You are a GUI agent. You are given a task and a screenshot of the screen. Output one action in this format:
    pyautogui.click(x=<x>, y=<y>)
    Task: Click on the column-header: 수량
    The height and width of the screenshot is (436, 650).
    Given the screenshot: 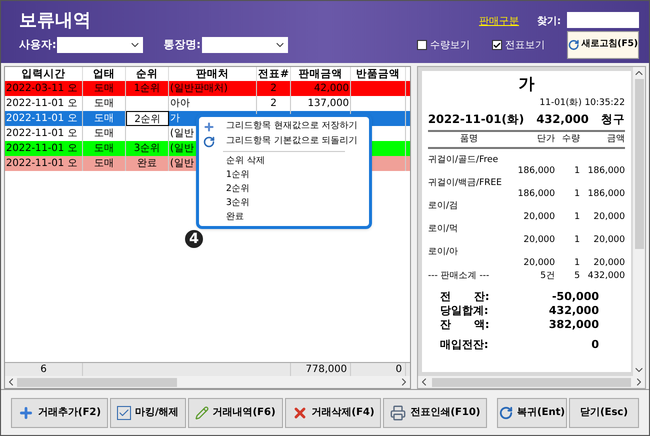 What is the action you would take?
    pyautogui.click(x=570, y=139)
    